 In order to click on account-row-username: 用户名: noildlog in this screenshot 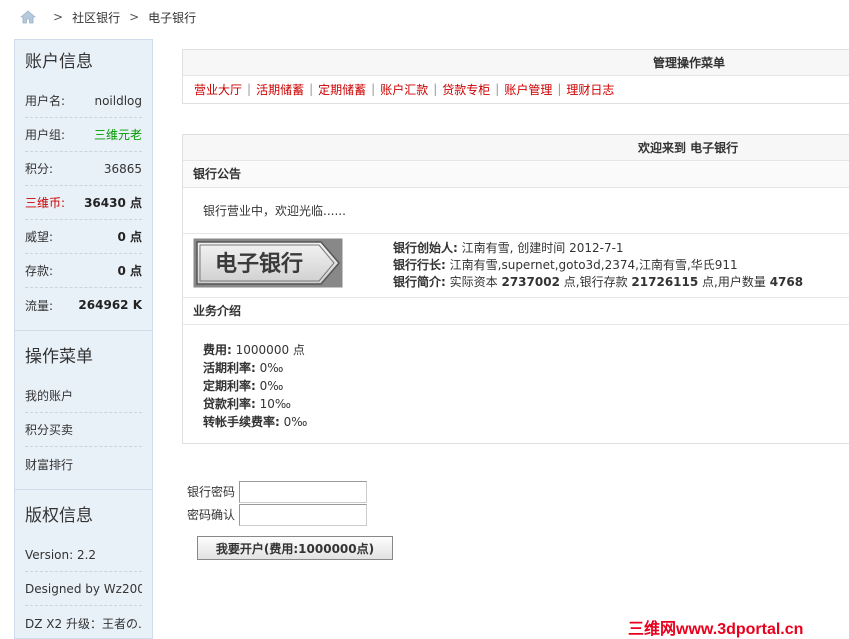, I will do `click(83, 101)`.